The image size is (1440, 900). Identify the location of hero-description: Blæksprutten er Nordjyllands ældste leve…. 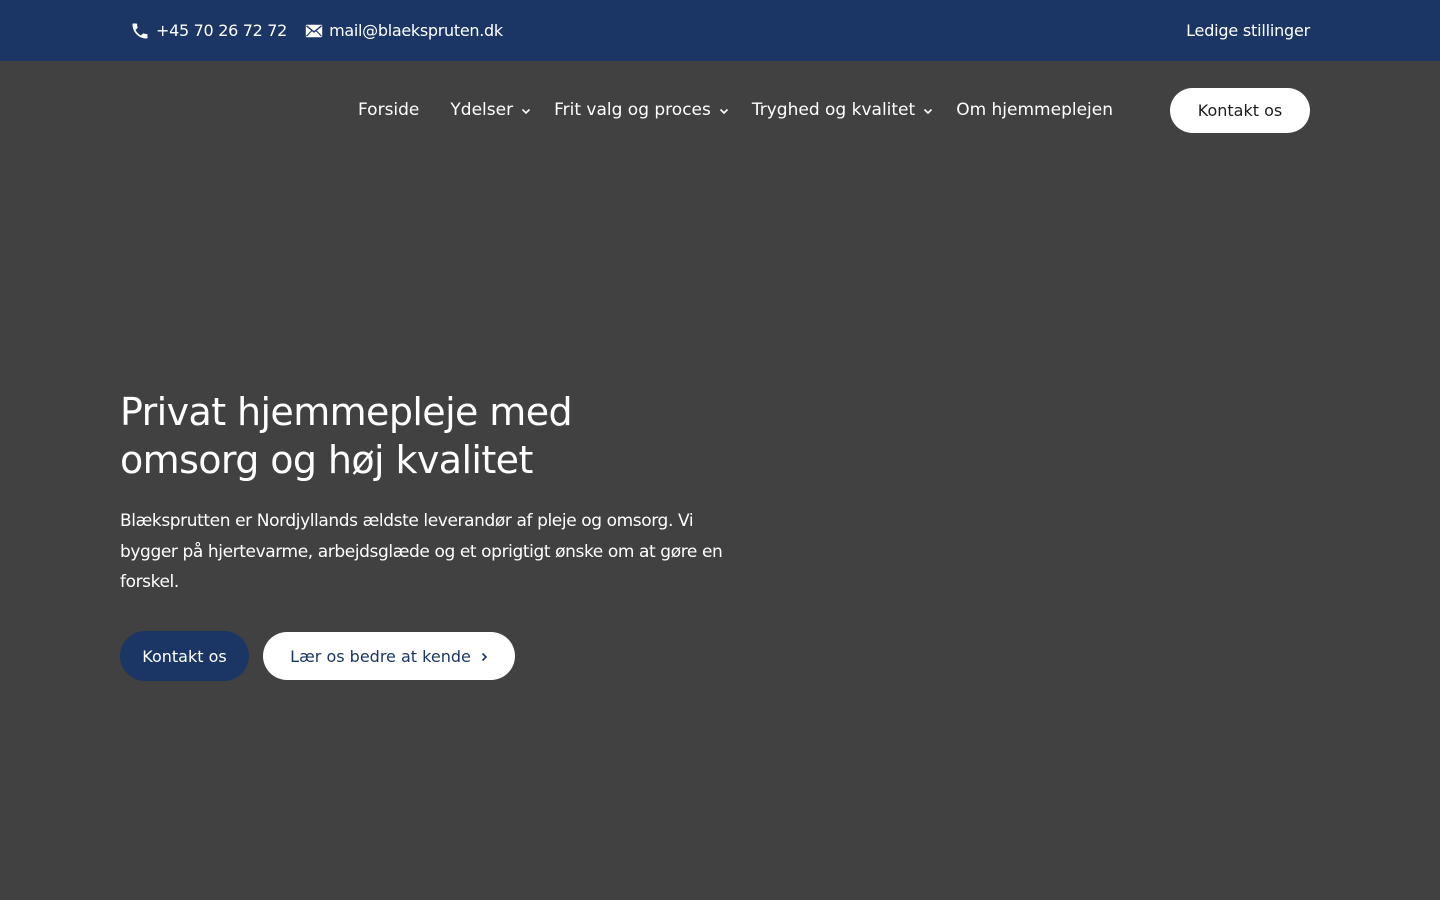
(421, 551).